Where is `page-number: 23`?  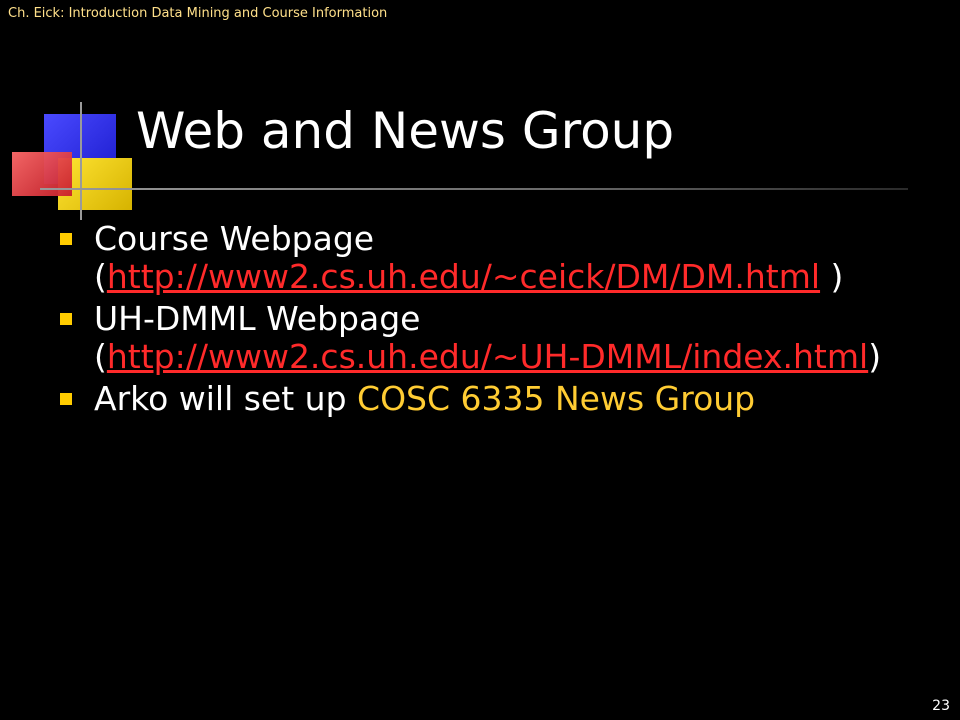 page-number: 23 is located at coordinates (941, 706).